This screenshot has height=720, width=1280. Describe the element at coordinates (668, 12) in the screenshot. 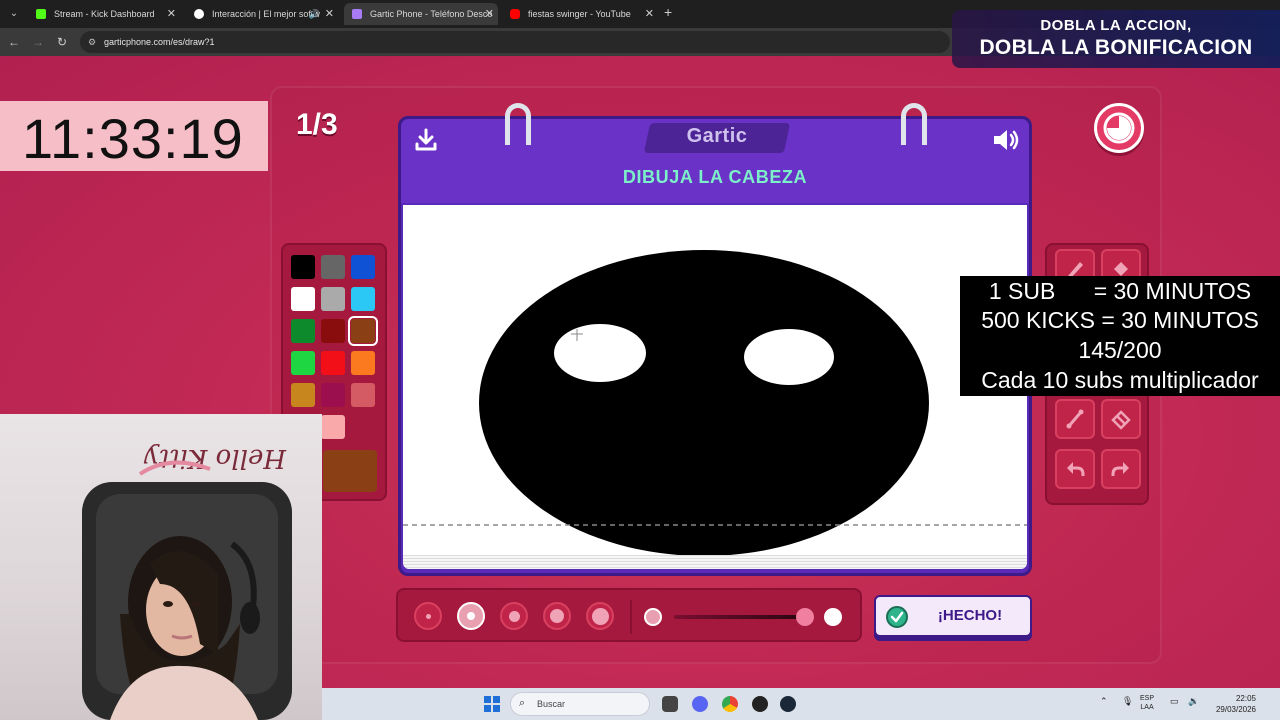

I see `new-tab-button: +` at that location.